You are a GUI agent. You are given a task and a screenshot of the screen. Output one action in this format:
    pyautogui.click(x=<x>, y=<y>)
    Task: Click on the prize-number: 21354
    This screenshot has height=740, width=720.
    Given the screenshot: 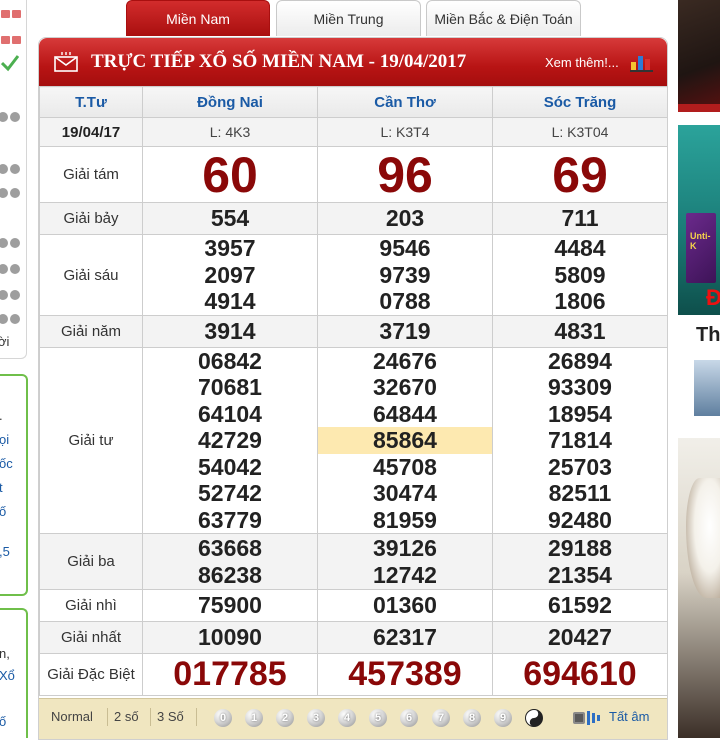 What is the action you would take?
    pyautogui.click(x=580, y=574)
    